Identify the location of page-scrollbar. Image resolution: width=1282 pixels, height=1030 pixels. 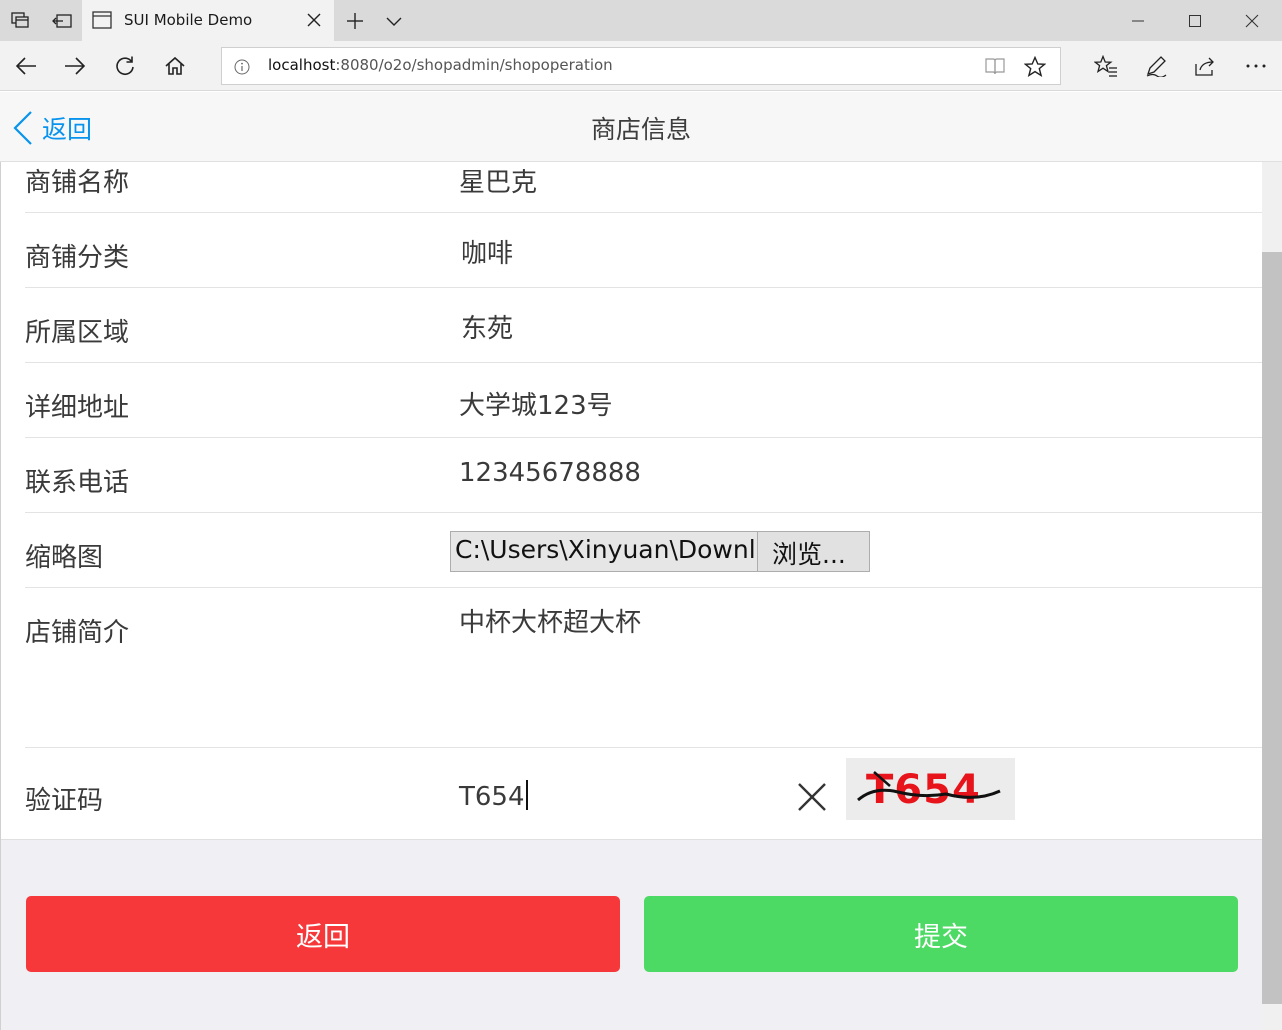
(1272, 596).